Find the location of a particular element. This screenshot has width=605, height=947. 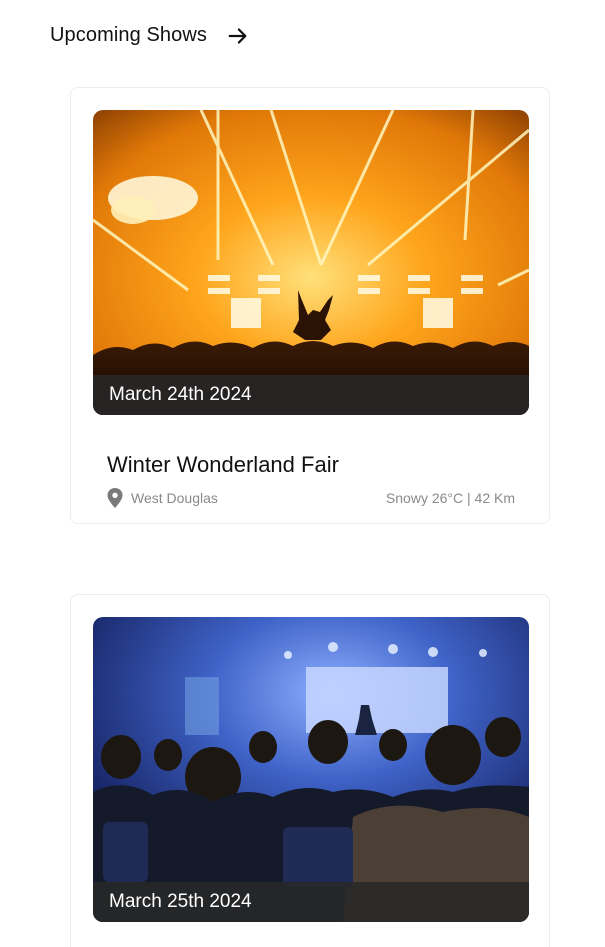

show-meta: West Douglas Snowy 26°C | 42 Km is located at coordinates (311, 498).